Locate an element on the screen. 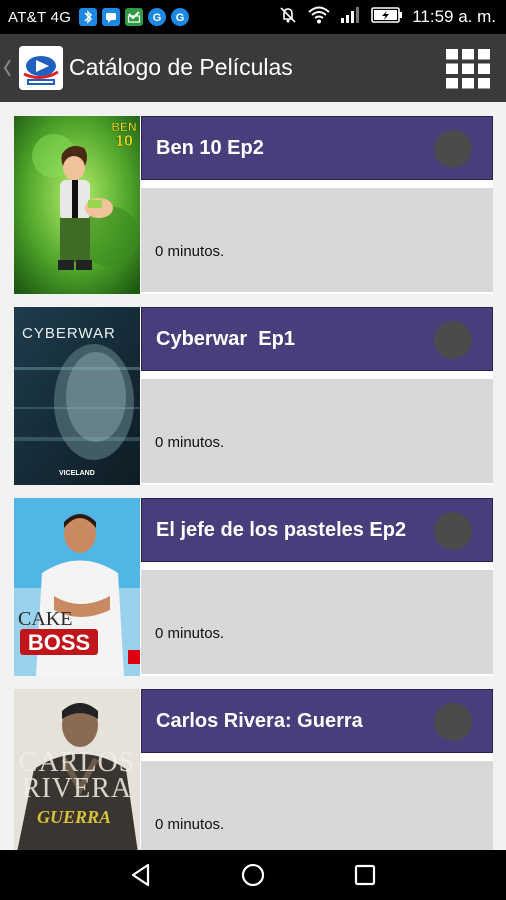  carlos-rivera-poster: CARLOS RIVERA GUERRA is located at coordinates (77, 769).